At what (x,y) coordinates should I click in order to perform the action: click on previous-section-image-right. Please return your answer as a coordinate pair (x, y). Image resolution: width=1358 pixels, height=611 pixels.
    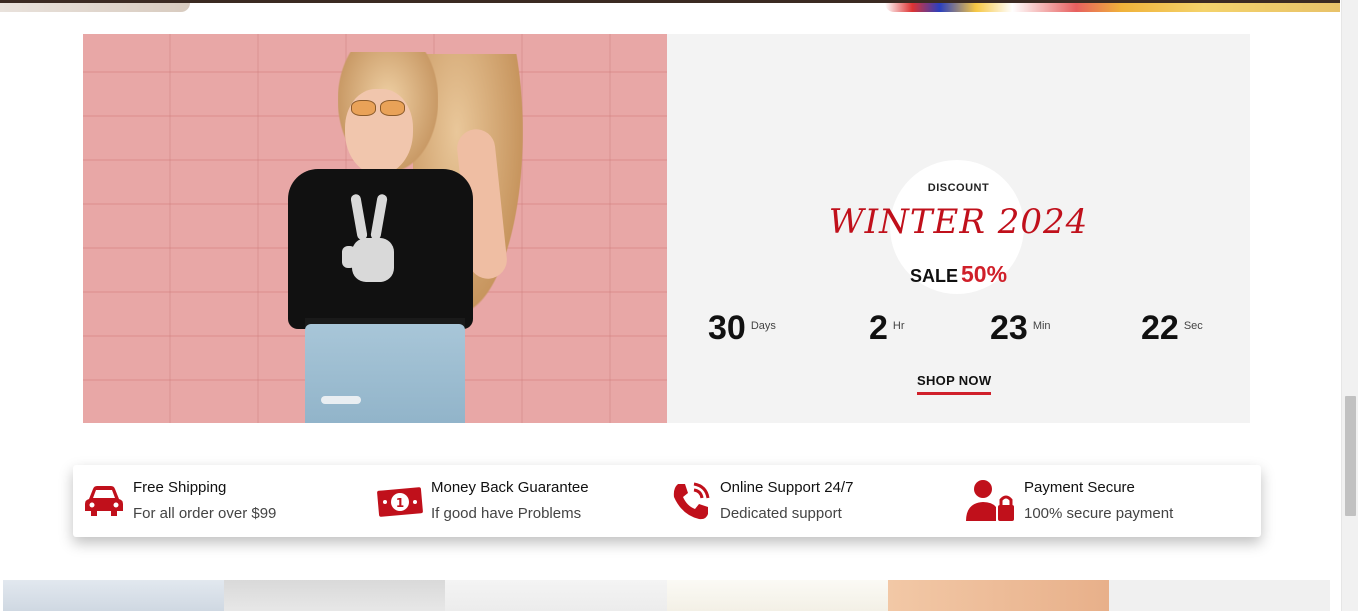
    Looking at the image, I should click on (1112, 7).